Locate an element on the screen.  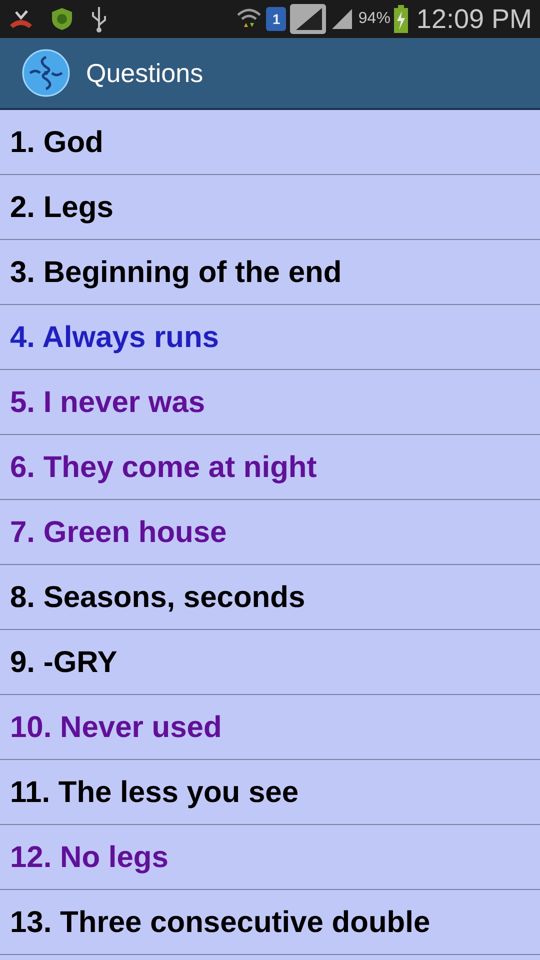
sim-icon: 1 is located at coordinates (276, 19).